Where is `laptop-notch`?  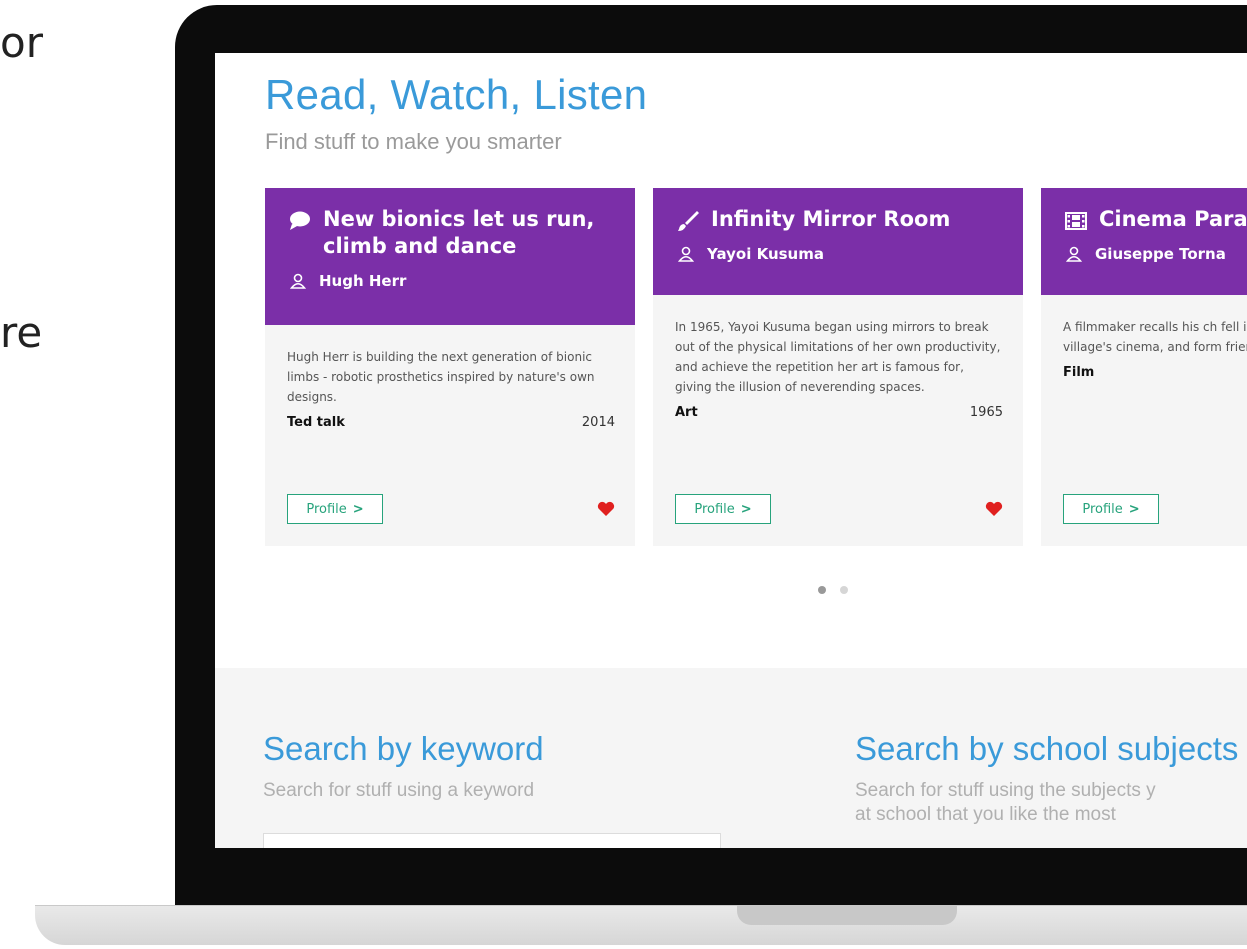 laptop-notch is located at coordinates (847, 915).